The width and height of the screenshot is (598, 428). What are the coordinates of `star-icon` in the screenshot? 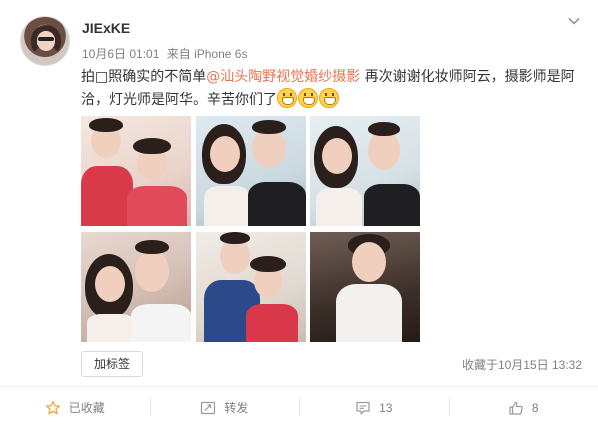 It's located at (53, 408).